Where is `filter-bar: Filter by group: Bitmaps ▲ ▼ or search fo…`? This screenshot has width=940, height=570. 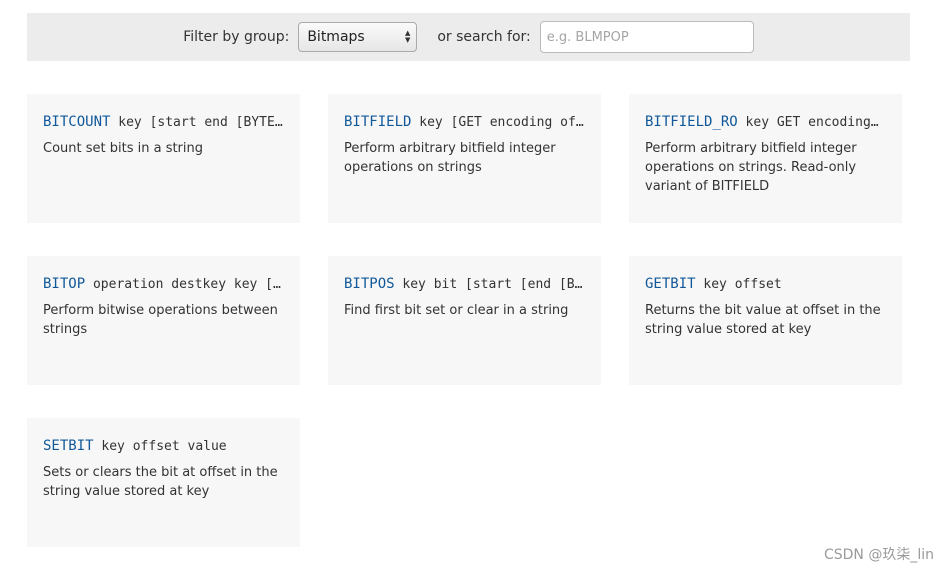
filter-bar: Filter by group: Bitmaps ▲ ▼ or search fo… is located at coordinates (468, 37).